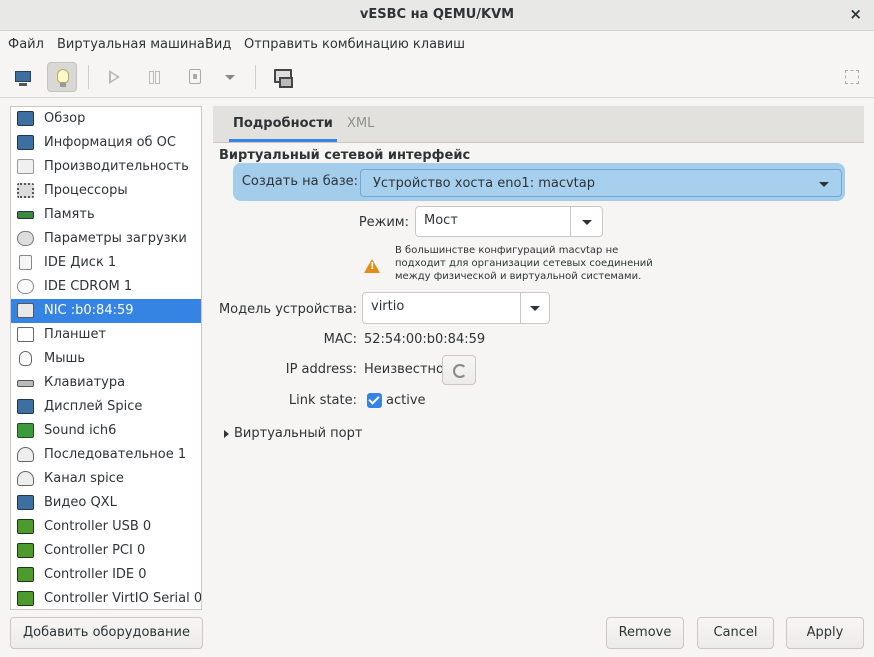 The height and width of the screenshot is (657, 874). What do you see at coordinates (80, 262) in the screenshot?
I see `hardware-item-label: IDE Диск 1` at bounding box center [80, 262].